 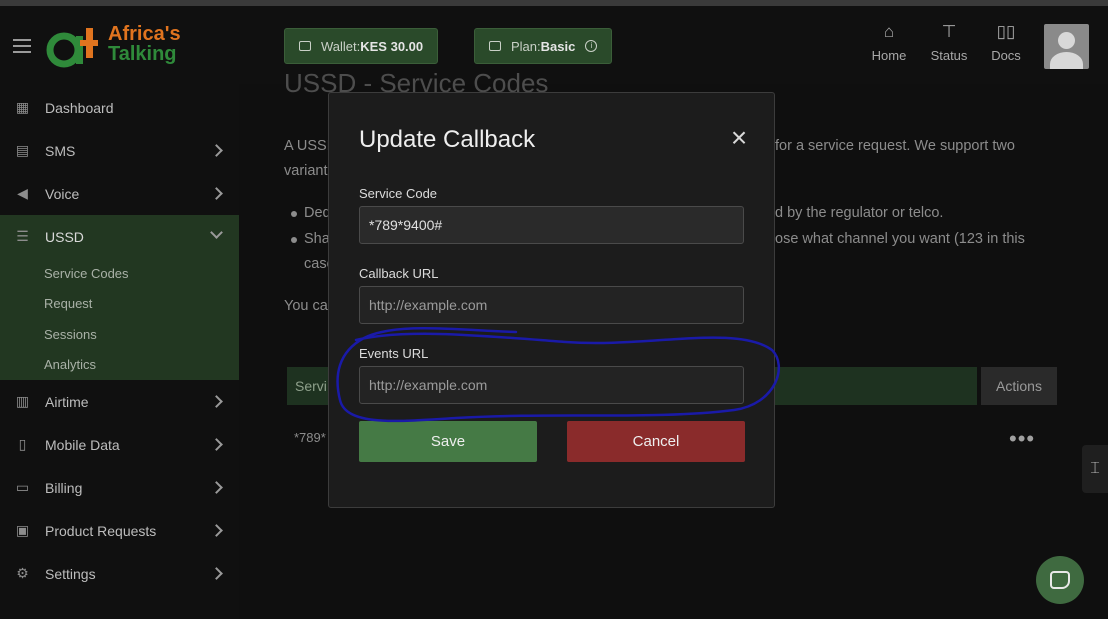 What do you see at coordinates (495, 46) in the screenshot?
I see `card-icon` at bounding box center [495, 46].